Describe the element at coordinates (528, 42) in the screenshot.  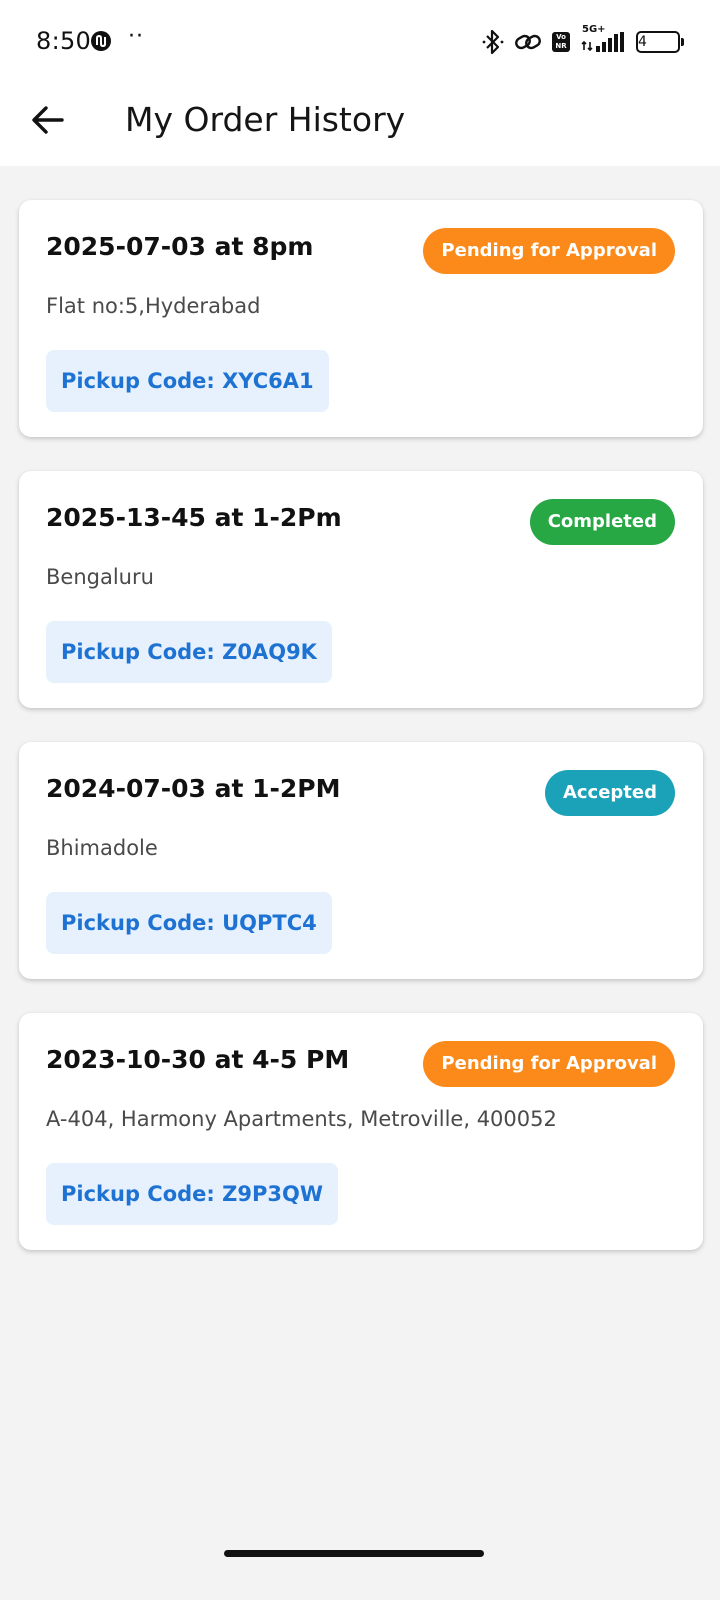
I see `hotspot-link-icon` at that location.